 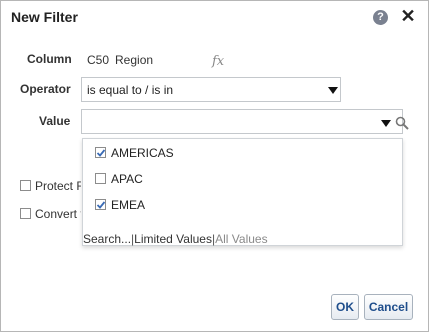 What do you see at coordinates (127, 179) in the screenshot?
I see `option-label: APAC` at bounding box center [127, 179].